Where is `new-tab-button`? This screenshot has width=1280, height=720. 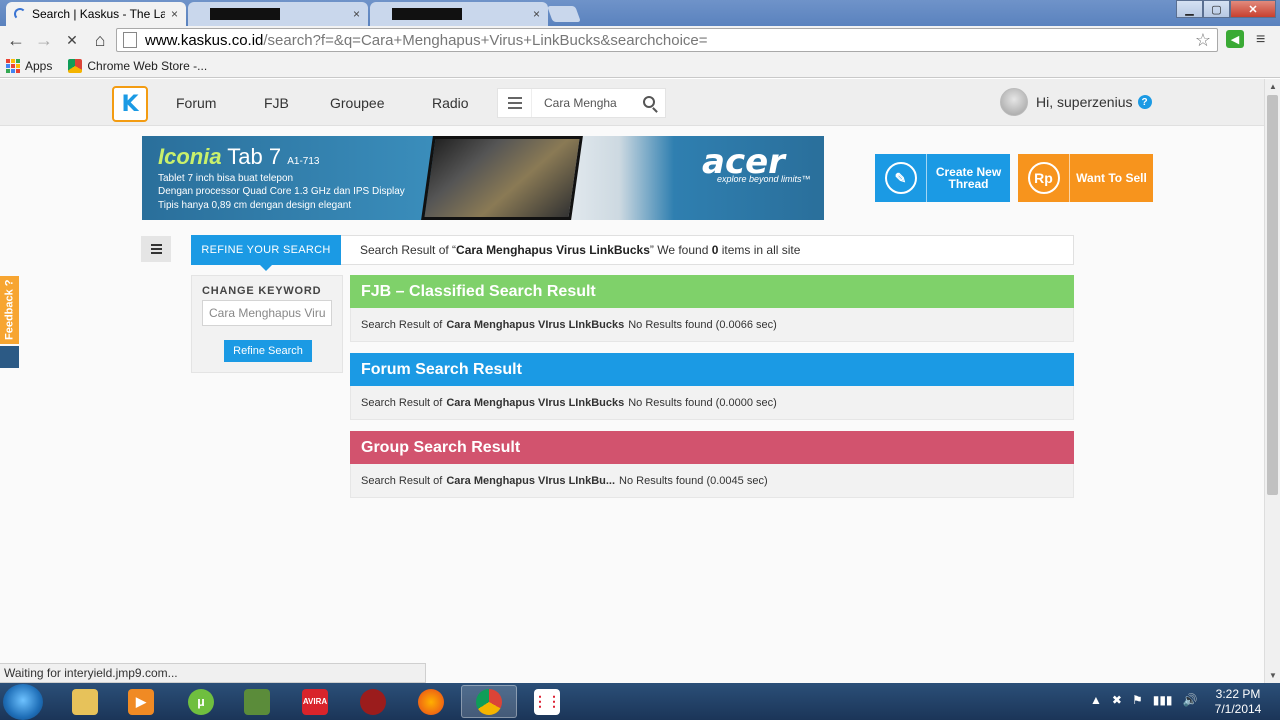 new-tab-button is located at coordinates (564, 14).